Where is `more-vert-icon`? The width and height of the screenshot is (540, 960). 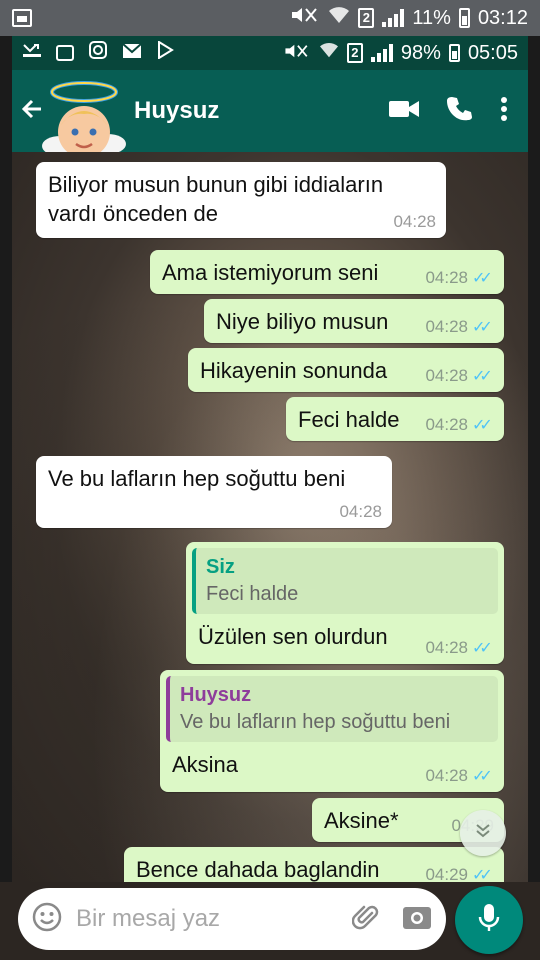 more-vert-icon is located at coordinates (504, 111).